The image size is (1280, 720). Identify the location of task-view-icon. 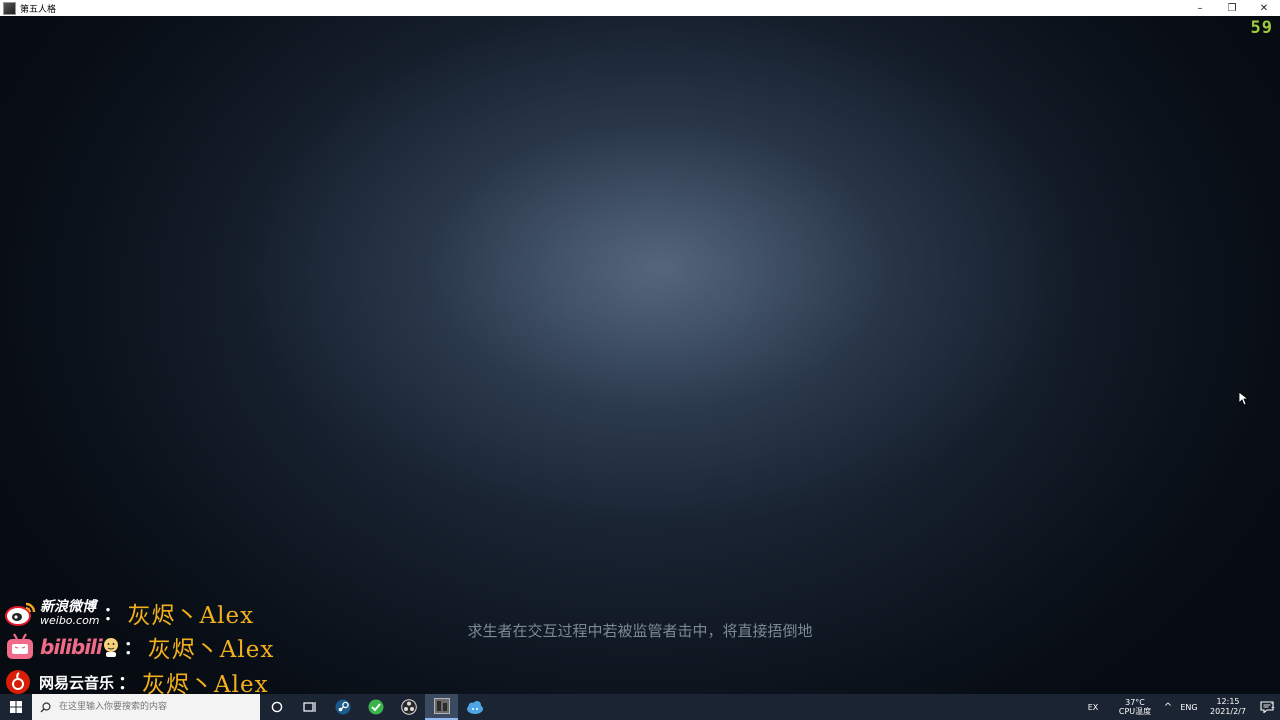
(309, 707).